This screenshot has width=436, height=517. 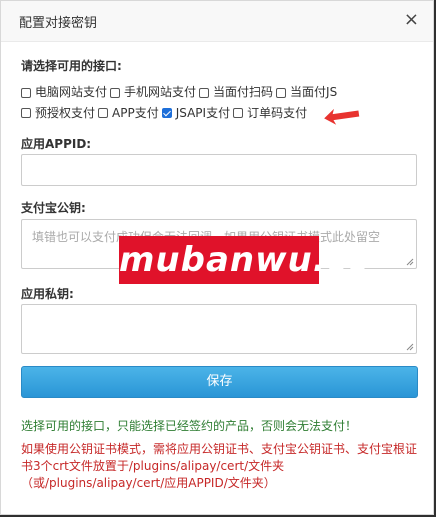 I want to click on interface-option-label: 订单码支付, so click(x=277, y=112).